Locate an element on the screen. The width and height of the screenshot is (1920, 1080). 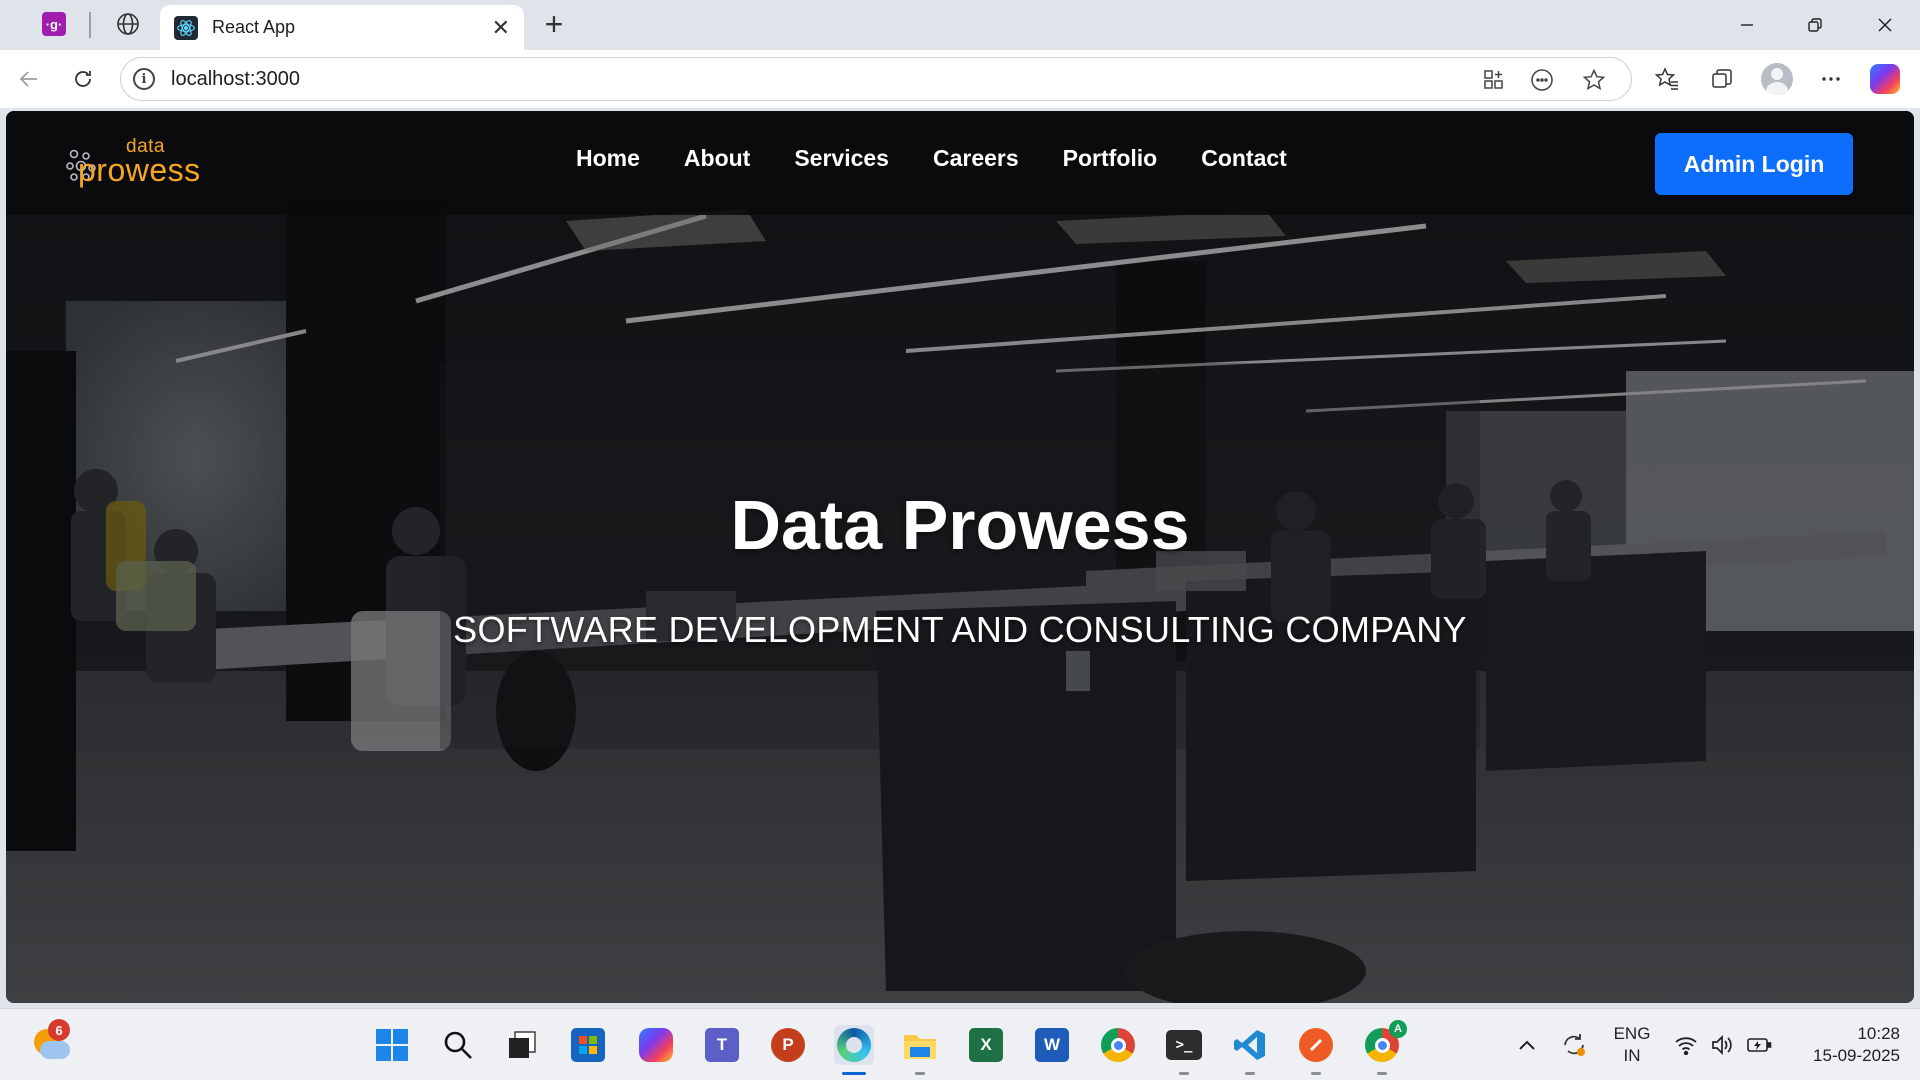
wifi-icon is located at coordinates (1686, 1046).